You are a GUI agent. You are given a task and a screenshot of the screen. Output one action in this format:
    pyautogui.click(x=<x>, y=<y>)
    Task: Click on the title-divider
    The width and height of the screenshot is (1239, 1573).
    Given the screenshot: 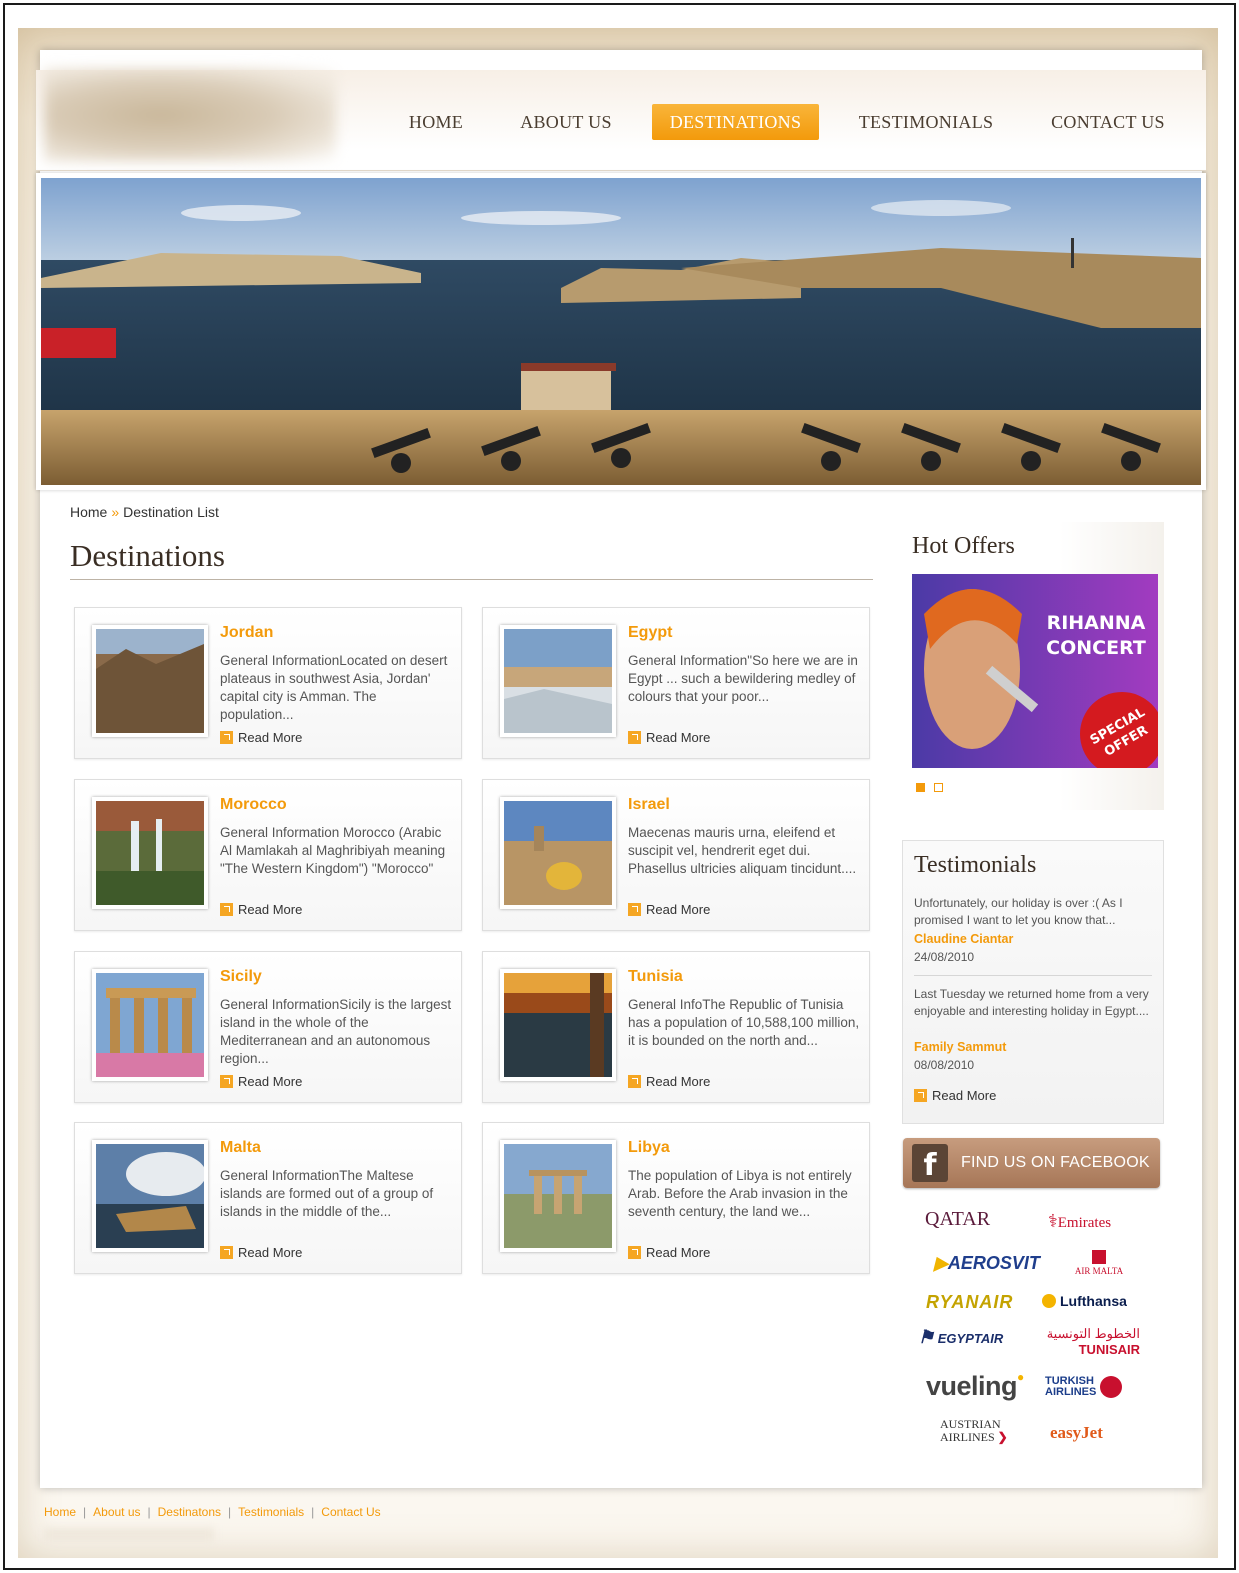 What is the action you would take?
    pyautogui.click(x=471, y=579)
    